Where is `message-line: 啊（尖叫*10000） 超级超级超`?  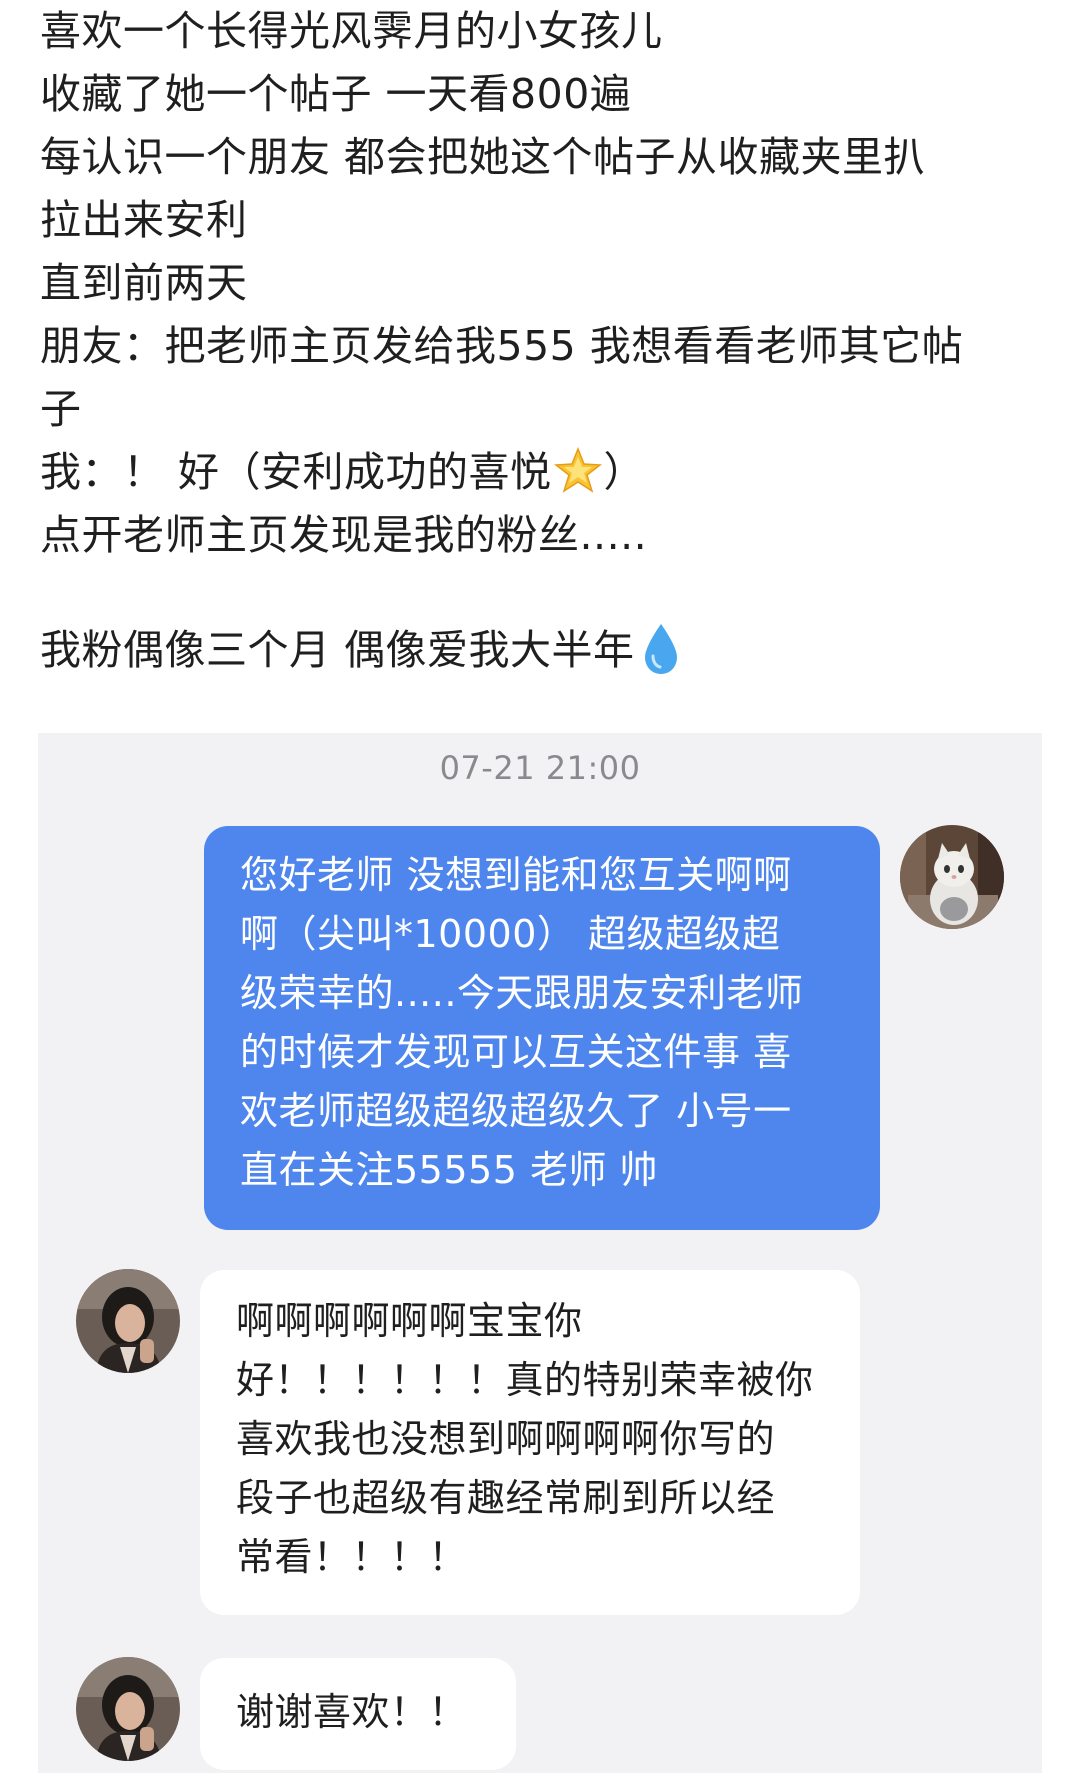
message-line: 啊（尖叫*10000） 超级超级超 is located at coordinates (510, 934).